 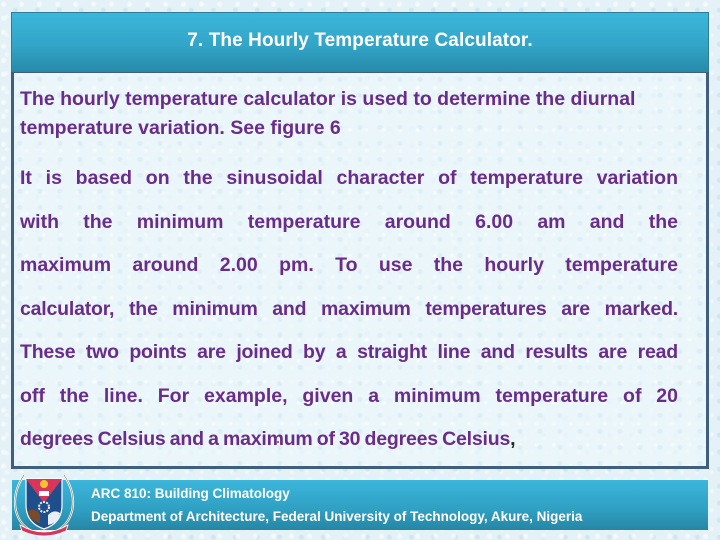 What do you see at coordinates (44, 484) in the screenshot?
I see `crest-sun` at bounding box center [44, 484].